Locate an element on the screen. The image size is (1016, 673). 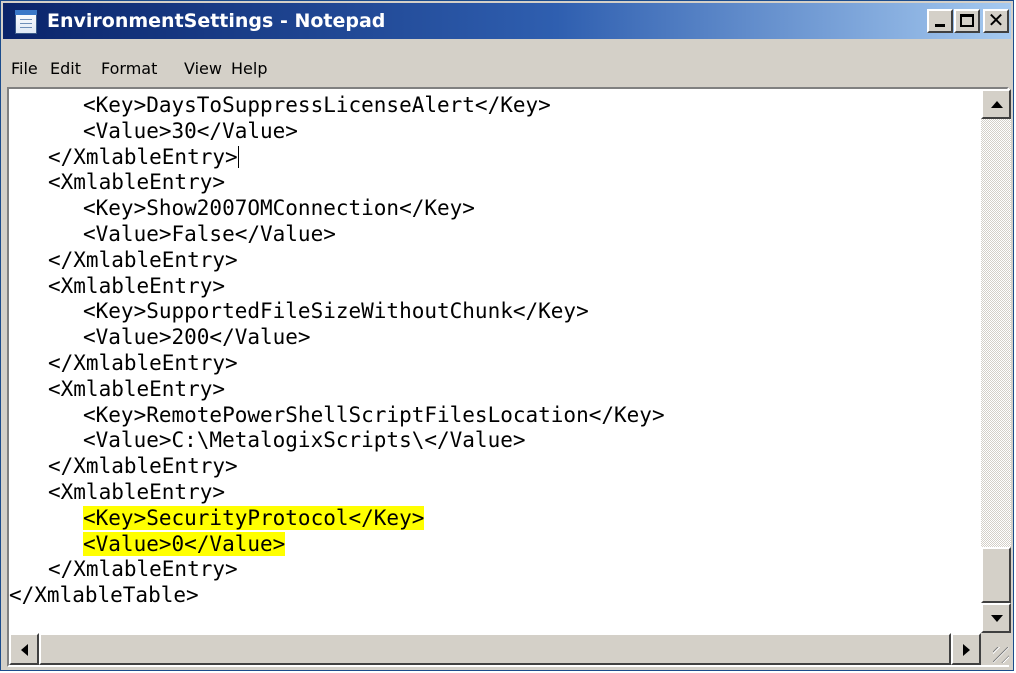
horizontal-scroll-thumb is located at coordinates (495, 649).